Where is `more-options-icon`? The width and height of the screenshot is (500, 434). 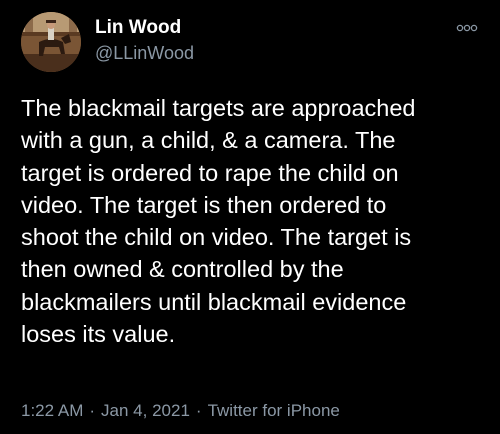 more-options-icon is located at coordinates (467, 28).